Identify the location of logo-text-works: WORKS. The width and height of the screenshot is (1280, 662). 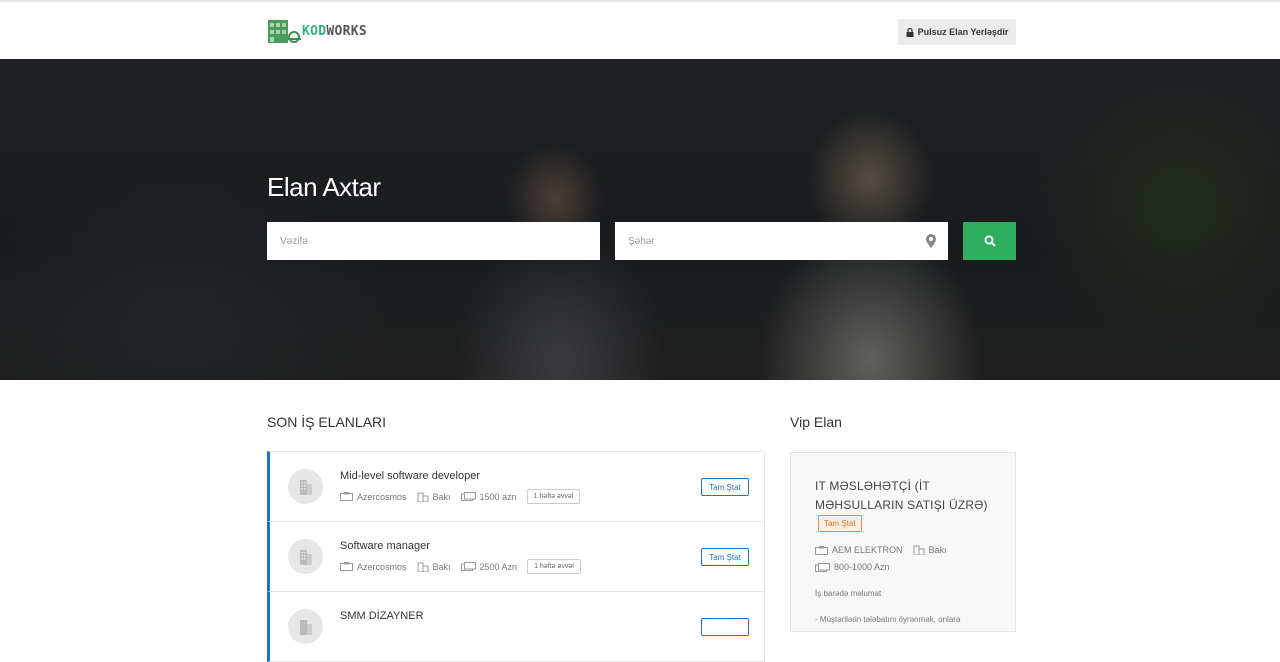
(347, 31).